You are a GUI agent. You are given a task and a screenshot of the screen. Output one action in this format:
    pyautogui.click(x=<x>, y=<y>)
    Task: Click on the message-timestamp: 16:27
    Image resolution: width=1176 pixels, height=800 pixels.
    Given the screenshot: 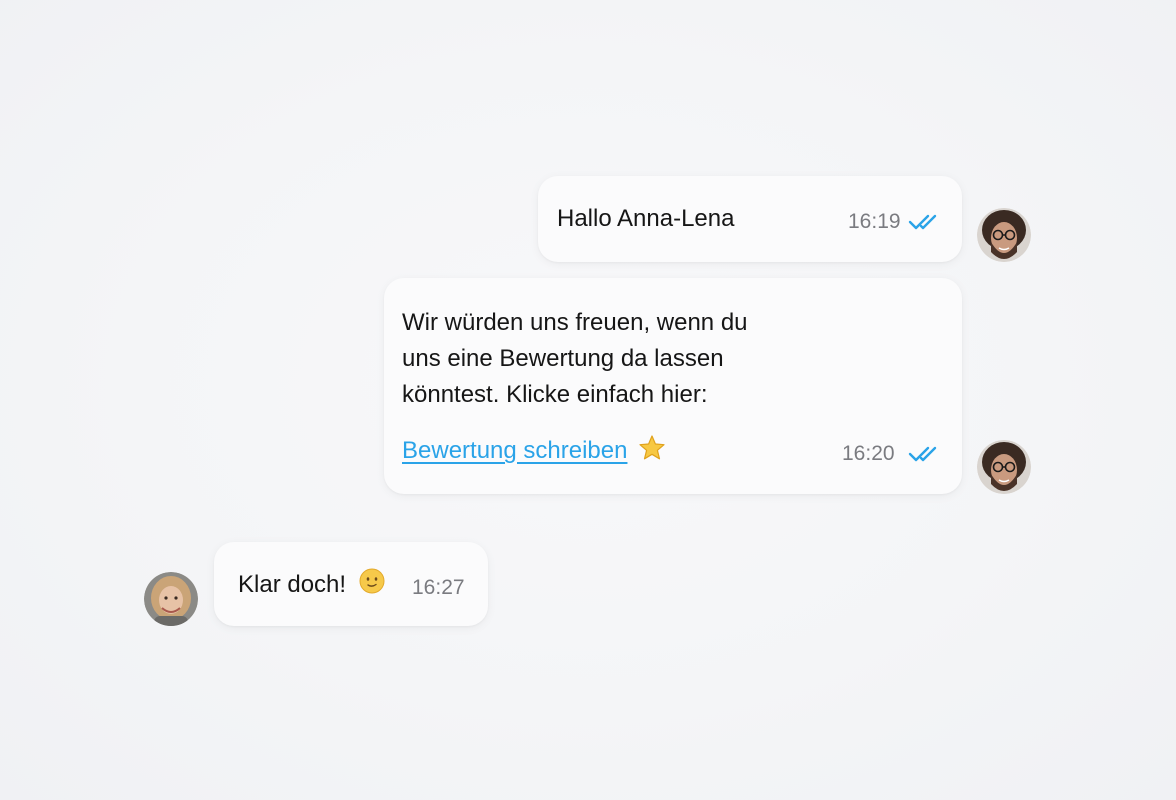 What is the action you would take?
    pyautogui.click(x=438, y=587)
    